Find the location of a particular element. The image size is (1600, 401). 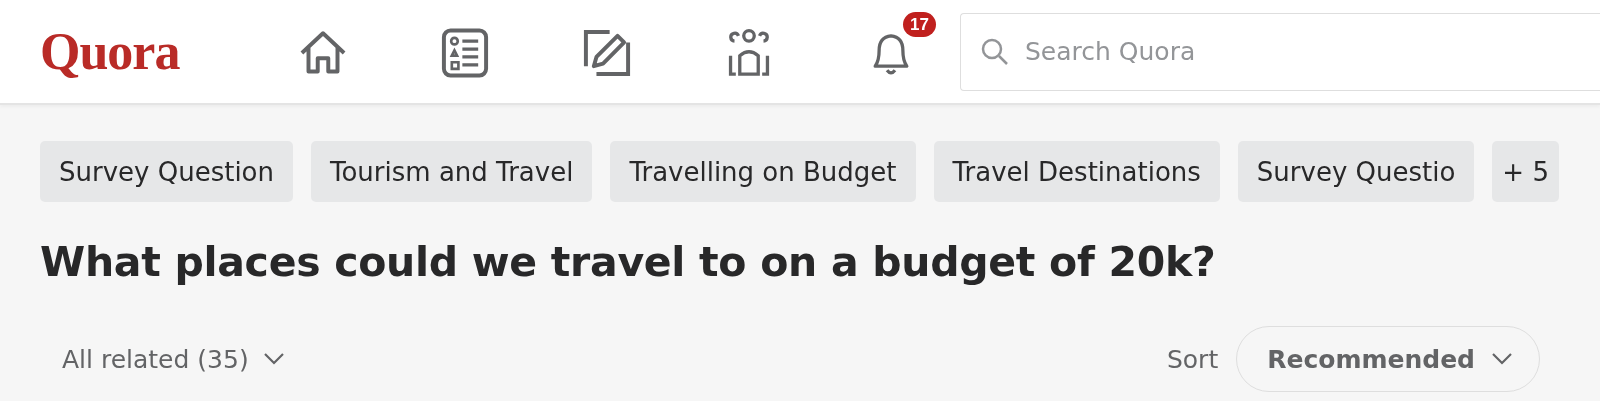

topic-tag: Survey Question is located at coordinates (166, 171).